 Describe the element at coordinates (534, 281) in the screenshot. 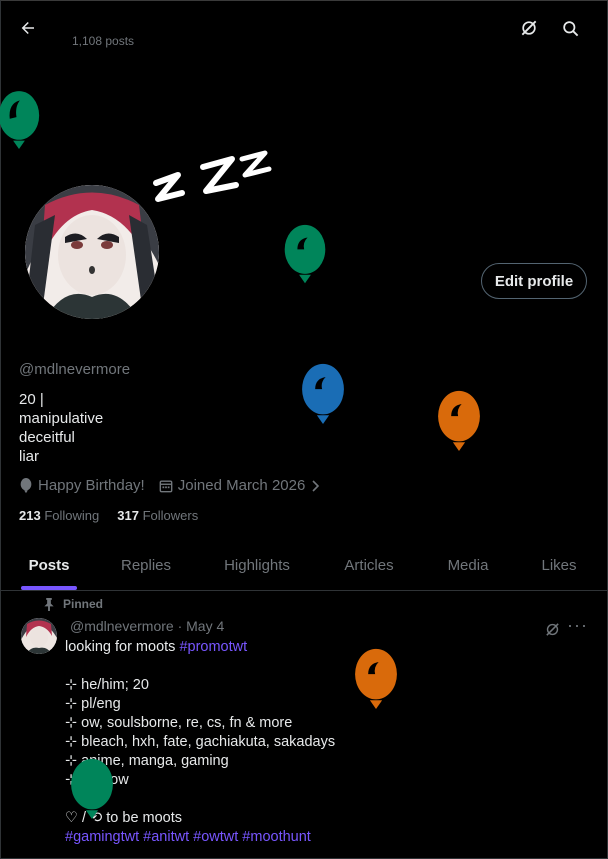

I see `edit-profile-button: Edit profile` at that location.